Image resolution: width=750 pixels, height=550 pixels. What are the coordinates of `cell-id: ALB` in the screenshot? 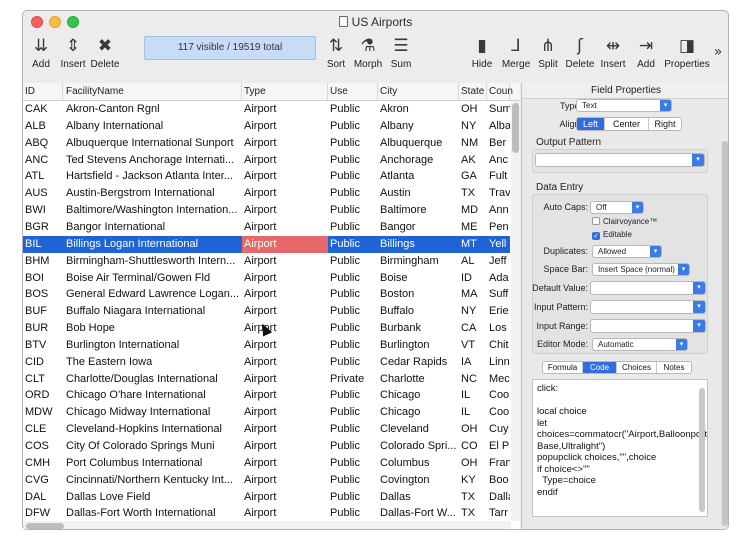 It's located at (43, 126).